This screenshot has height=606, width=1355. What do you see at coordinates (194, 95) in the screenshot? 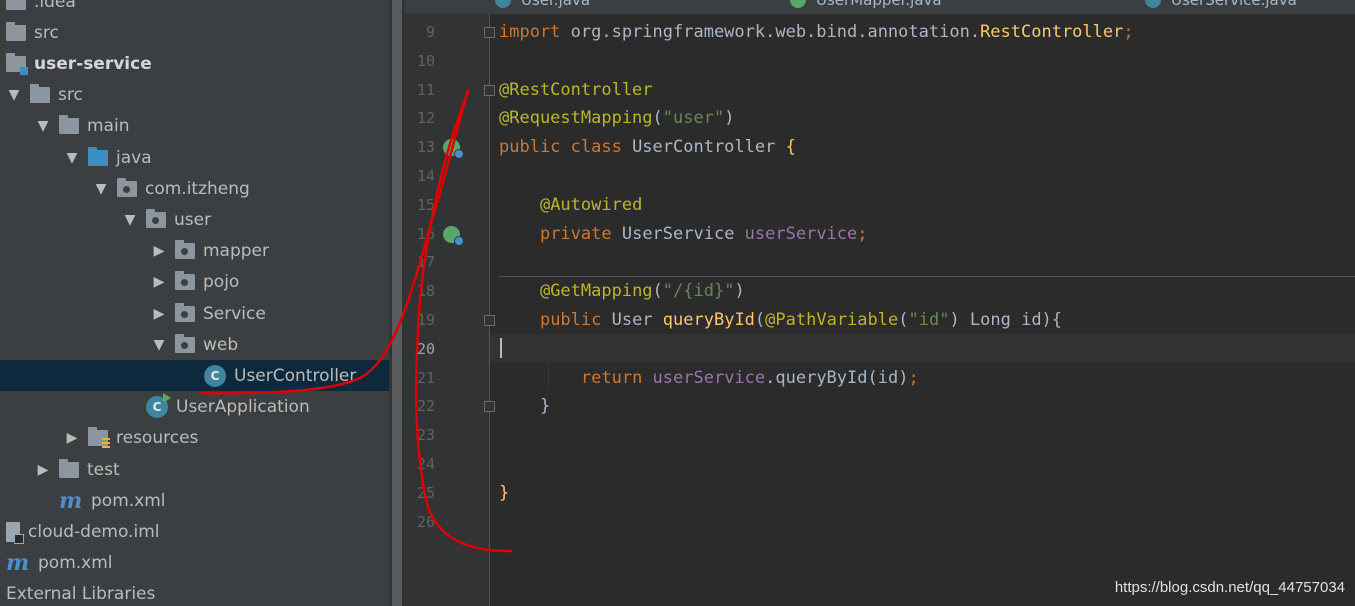
I see `tree-item-src: ▼ src` at bounding box center [194, 95].